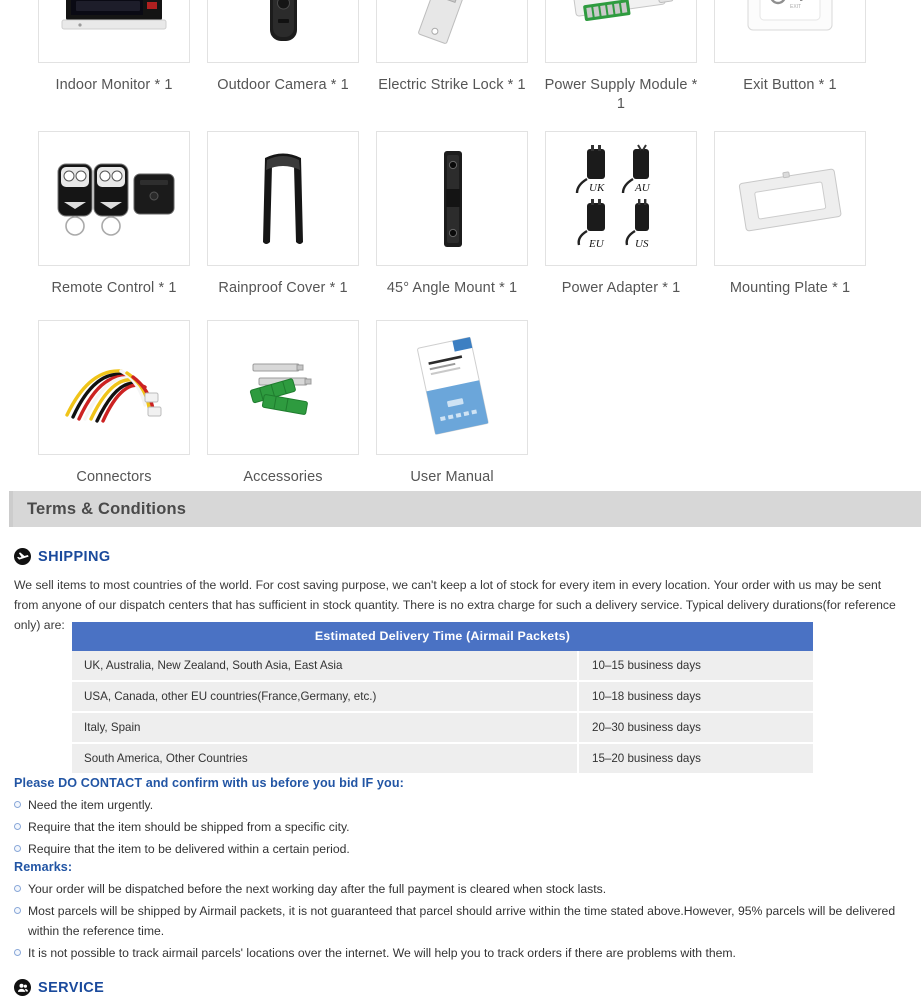 Image resolution: width=921 pixels, height=999 pixels. Describe the element at coordinates (283, 288) in the screenshot. I see `product-label: Rainproof Cover * 1` at that location.